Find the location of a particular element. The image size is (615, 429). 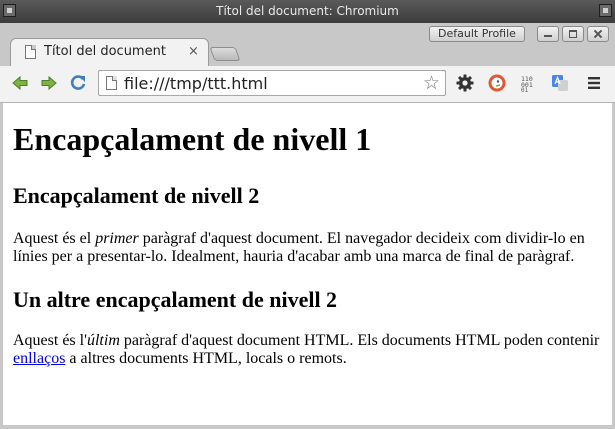

tab-active: Títol del document × is located at coordinates (109, 52).